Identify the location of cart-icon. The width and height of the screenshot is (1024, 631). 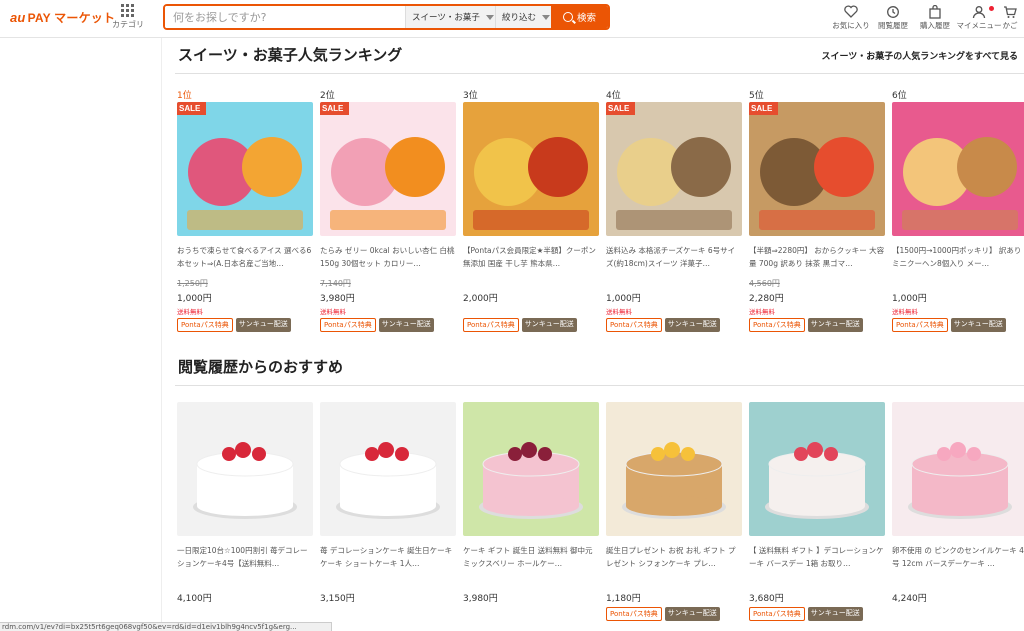
(1010, 11).